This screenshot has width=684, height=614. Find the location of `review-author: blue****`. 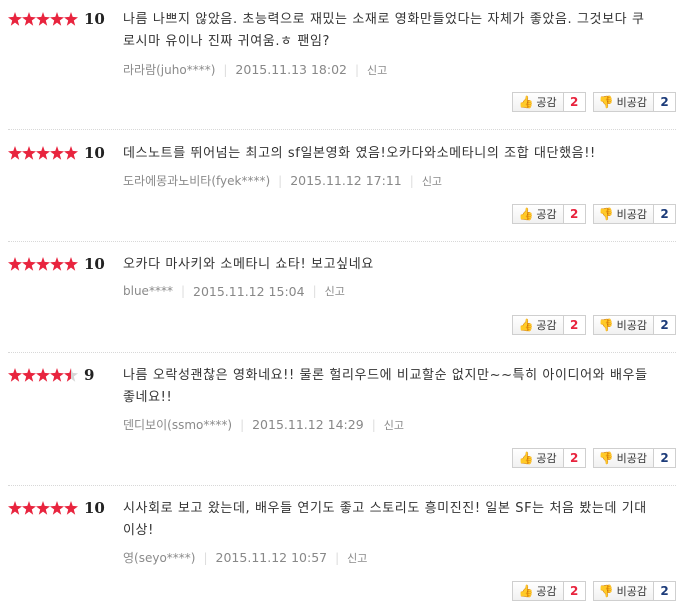

review-author: blue**** is located at coordinates (148, 291).